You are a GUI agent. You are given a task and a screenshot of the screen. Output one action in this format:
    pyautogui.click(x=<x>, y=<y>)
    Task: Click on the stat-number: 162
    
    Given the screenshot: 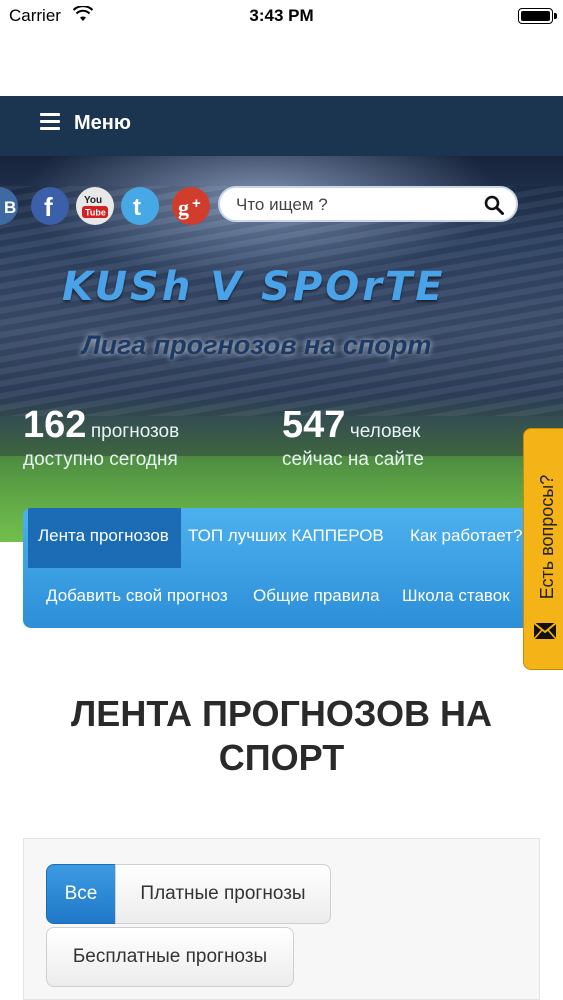 What is the action you would take?
    pyautogui.click(x=55, y=425)
    